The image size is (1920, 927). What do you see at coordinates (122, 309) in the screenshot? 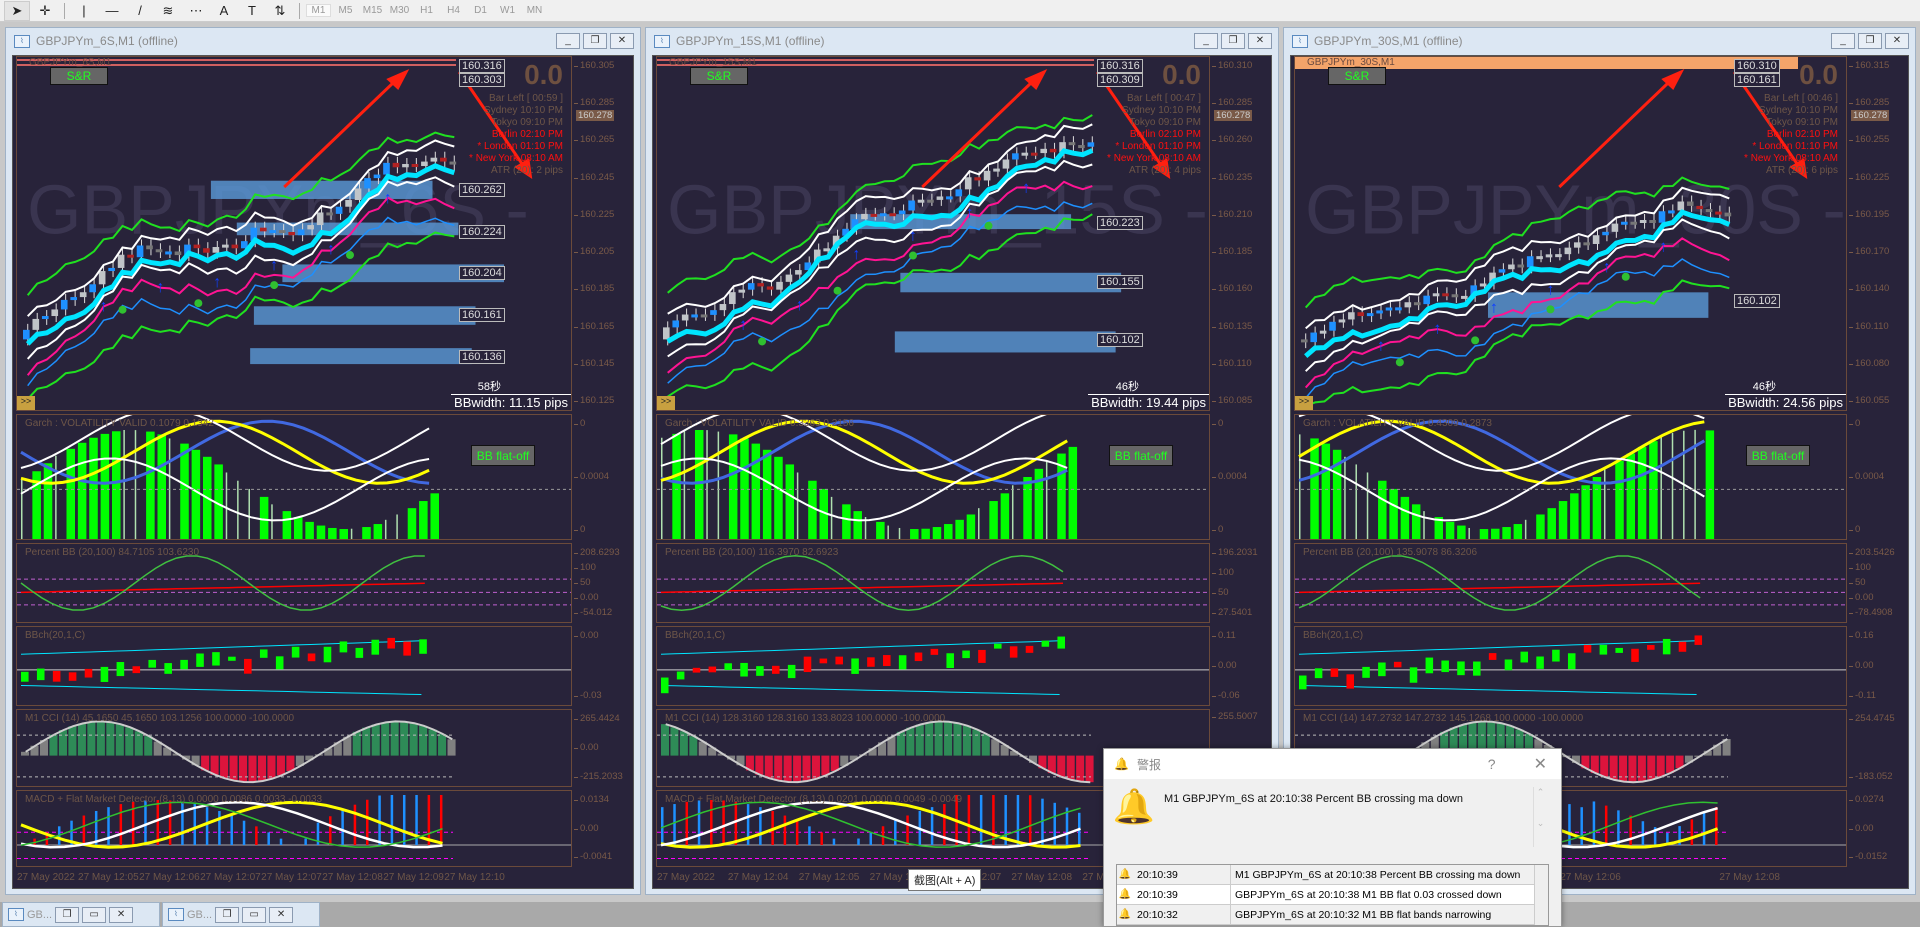
I see `signal-dot` at bounding box center [122, 309].